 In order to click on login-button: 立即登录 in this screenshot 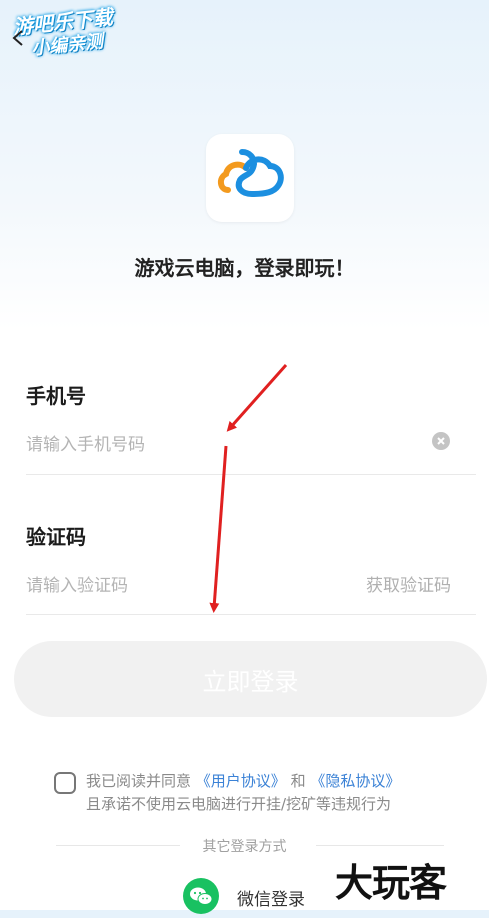, I will do `click(250, 679)`.